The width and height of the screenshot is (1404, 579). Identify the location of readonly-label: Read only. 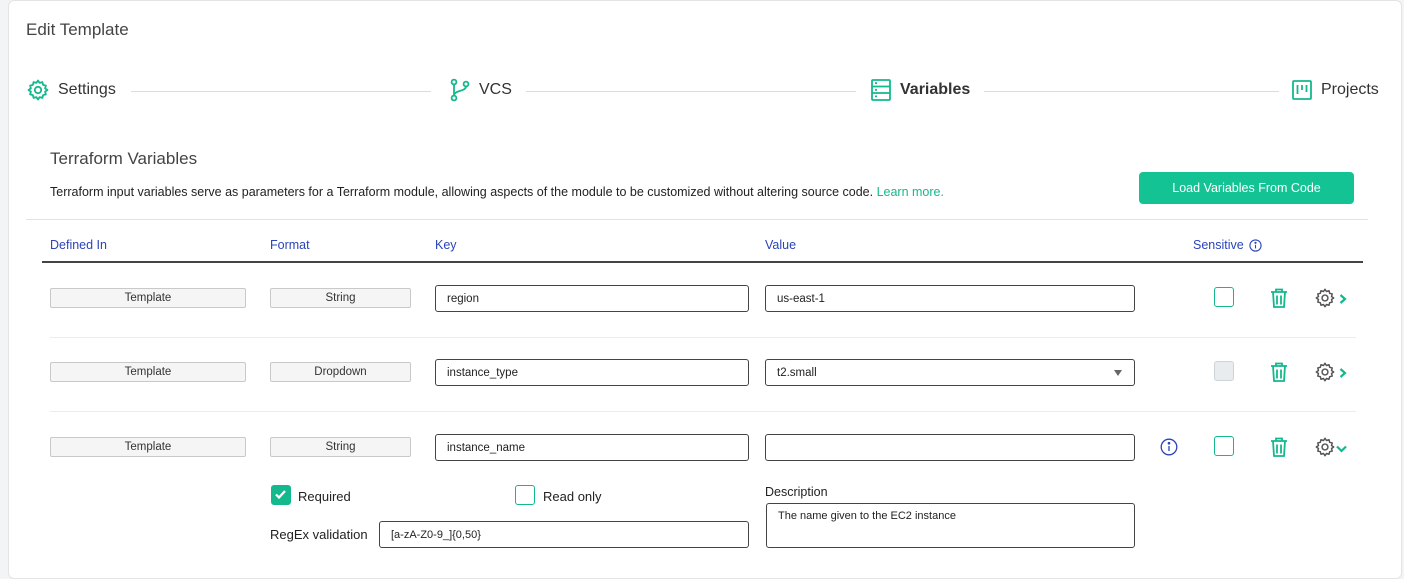
(572, 496).